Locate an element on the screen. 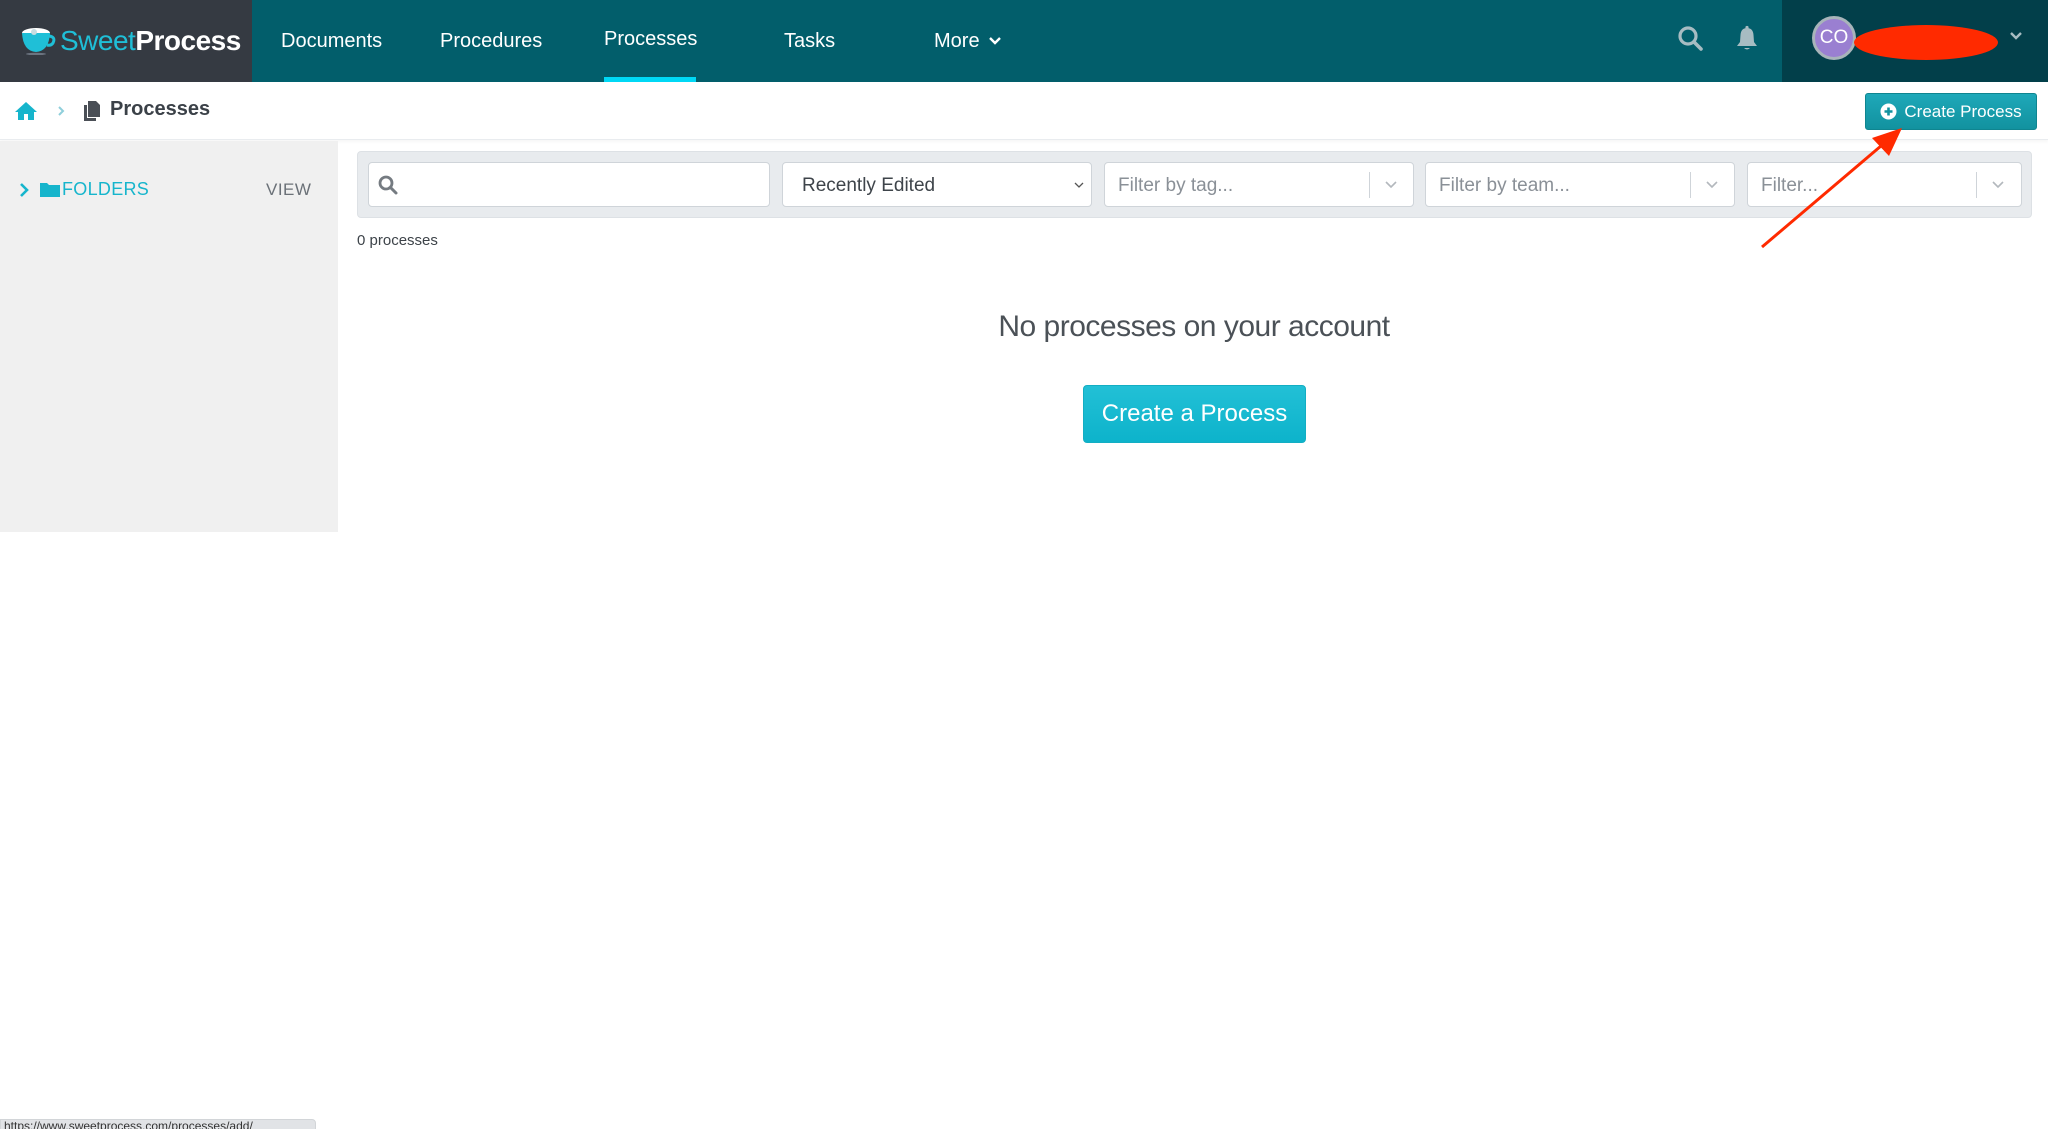  nav-procedures: Procedures is located at coordinates (491, 41).